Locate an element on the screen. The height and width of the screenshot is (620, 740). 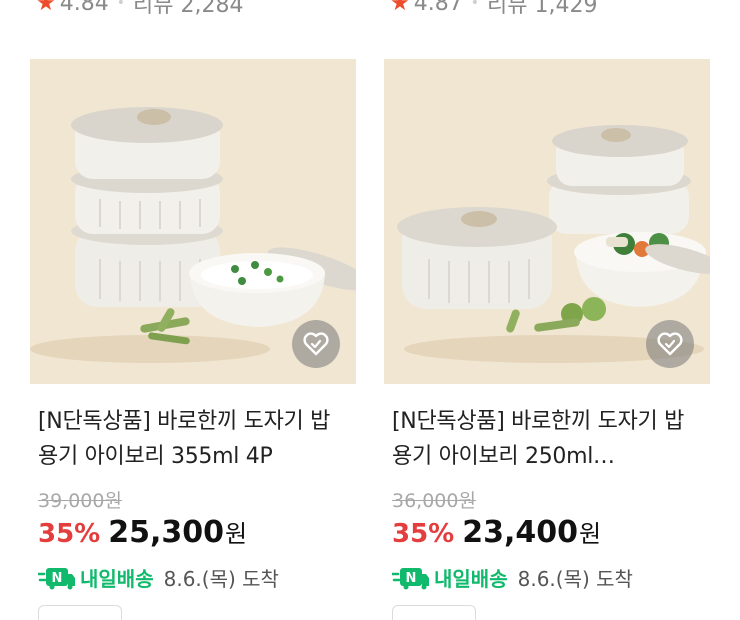
sale-price: 23,400 is located at coordinates (520, 532).